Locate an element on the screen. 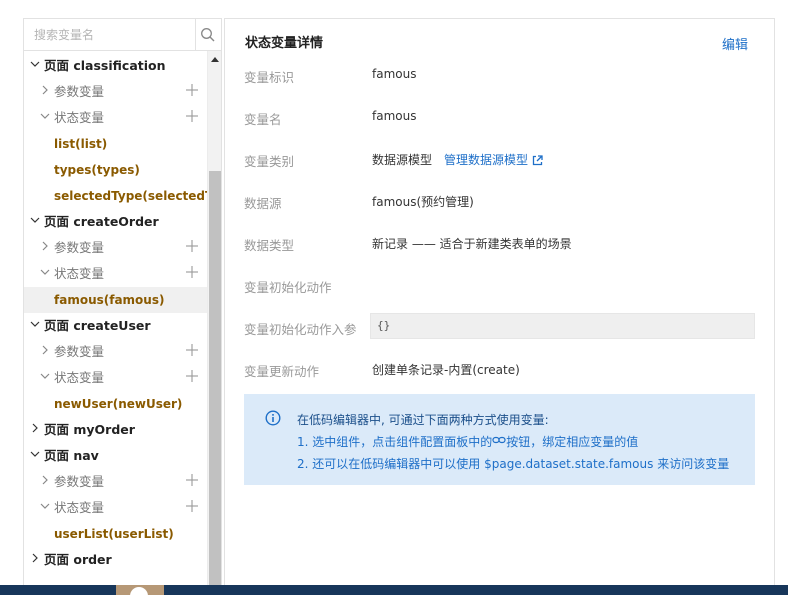 The width and height of the screenshot is (788, 595). avatar is located at coordinates (139, 591).